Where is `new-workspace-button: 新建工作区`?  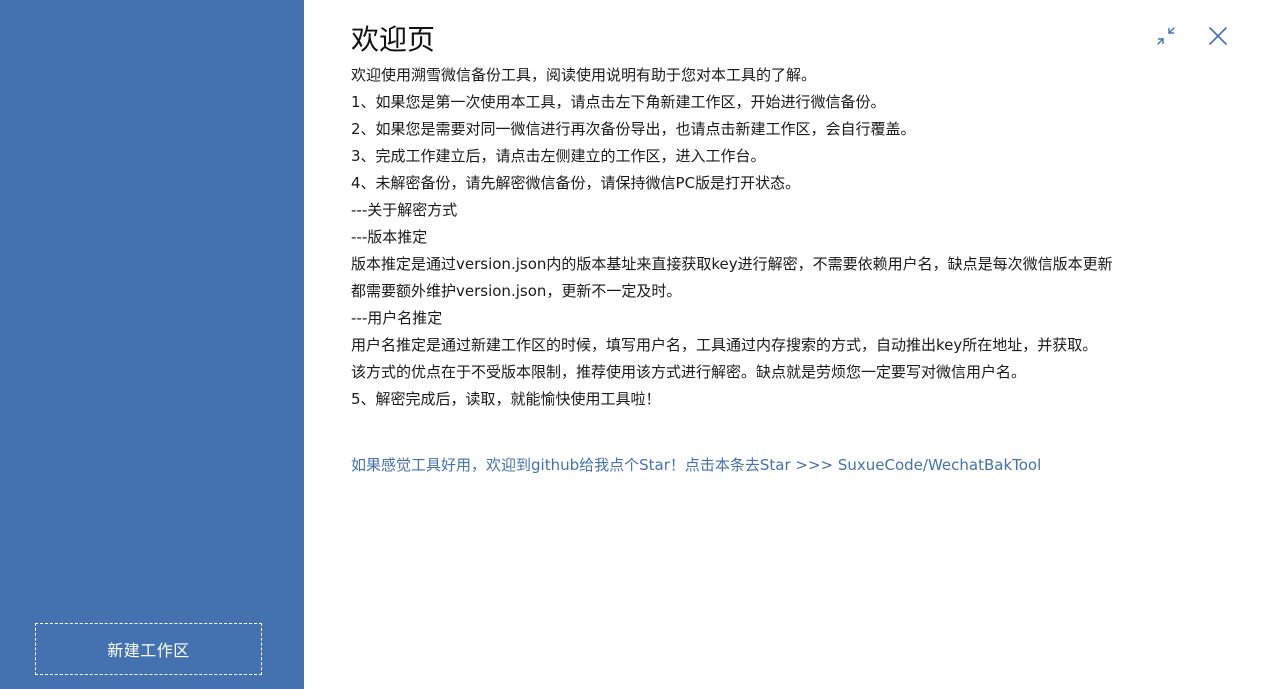
new-workspace-button: 新建工作区 is located at coordinates (148, 649).